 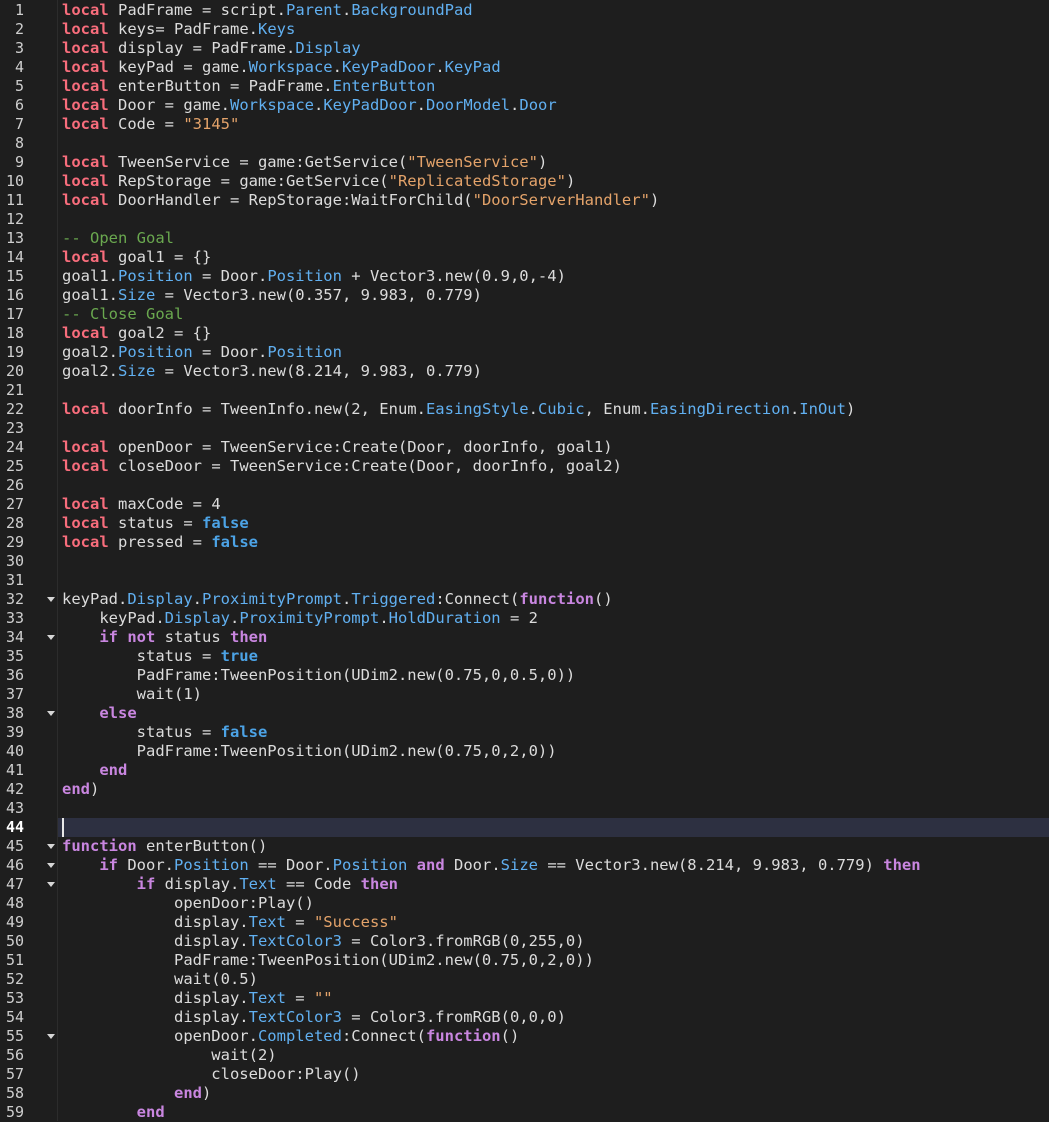 I want to click on code-line: 7 local Code = "3145", so click(x=524, y=124).